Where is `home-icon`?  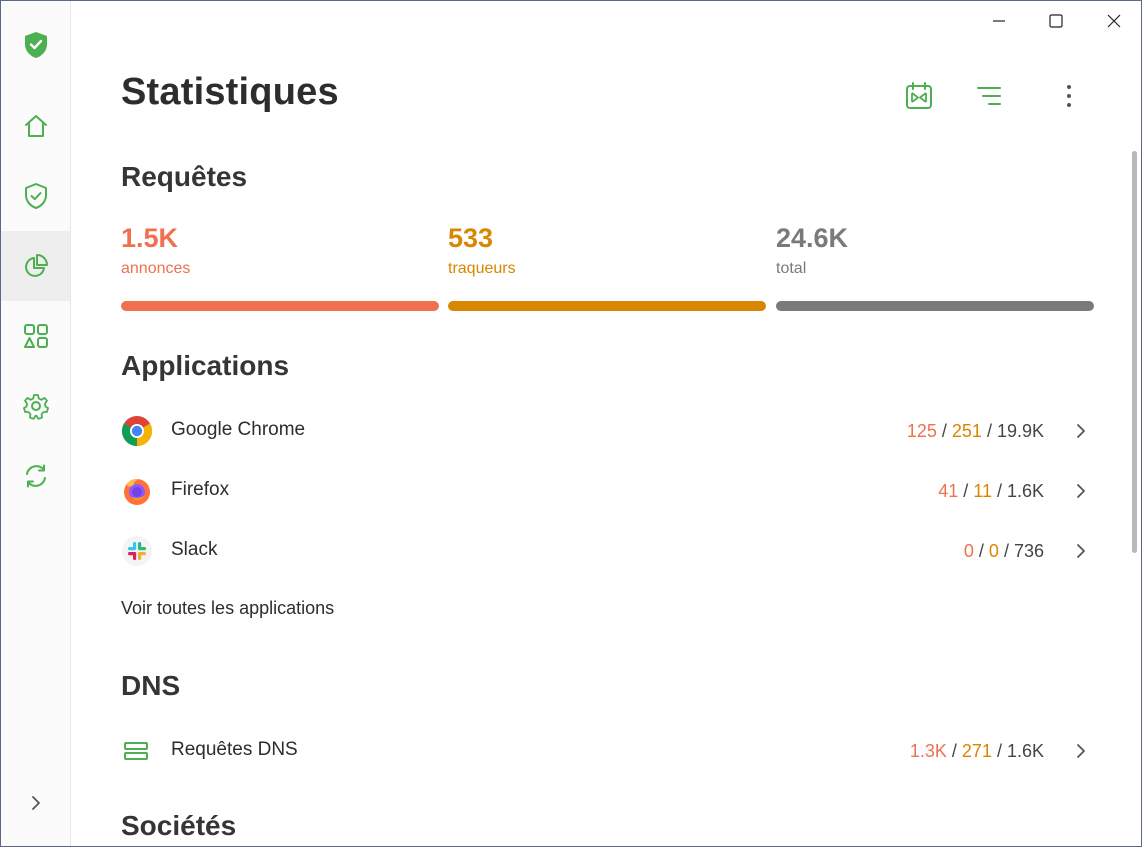 home-icon is located at coordinates (35, 126).